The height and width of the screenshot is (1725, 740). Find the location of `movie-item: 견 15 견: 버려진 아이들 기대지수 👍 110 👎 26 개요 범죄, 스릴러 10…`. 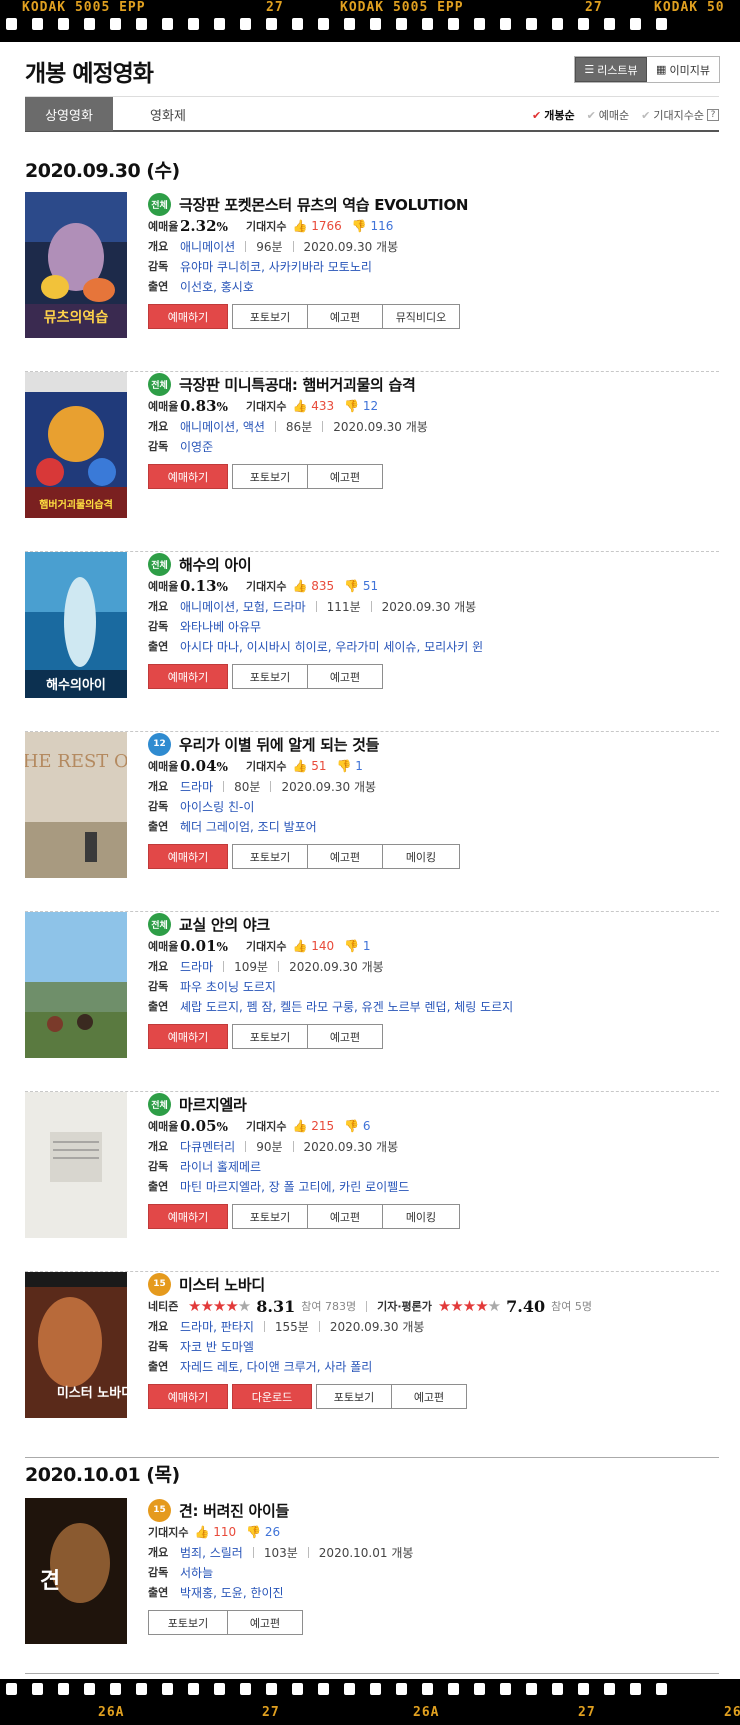

movie-item: 견 15 견: 버려진 아이들 기대지수 👍 110 👎 26 개요 범죄, 스릴러 10… is located at coordinates (372, 1586).